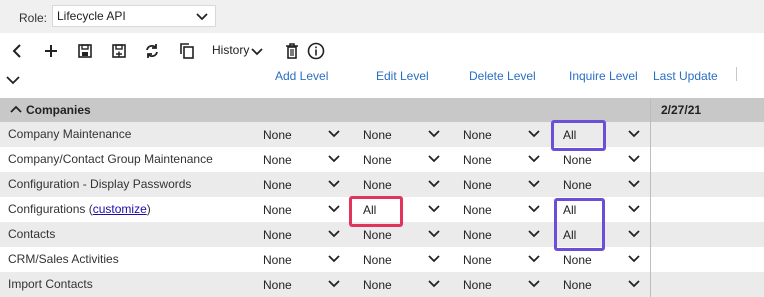  Describe the element at coordinates (230, 52) in the screenshot. I see `history-dropdown: History` at that location.